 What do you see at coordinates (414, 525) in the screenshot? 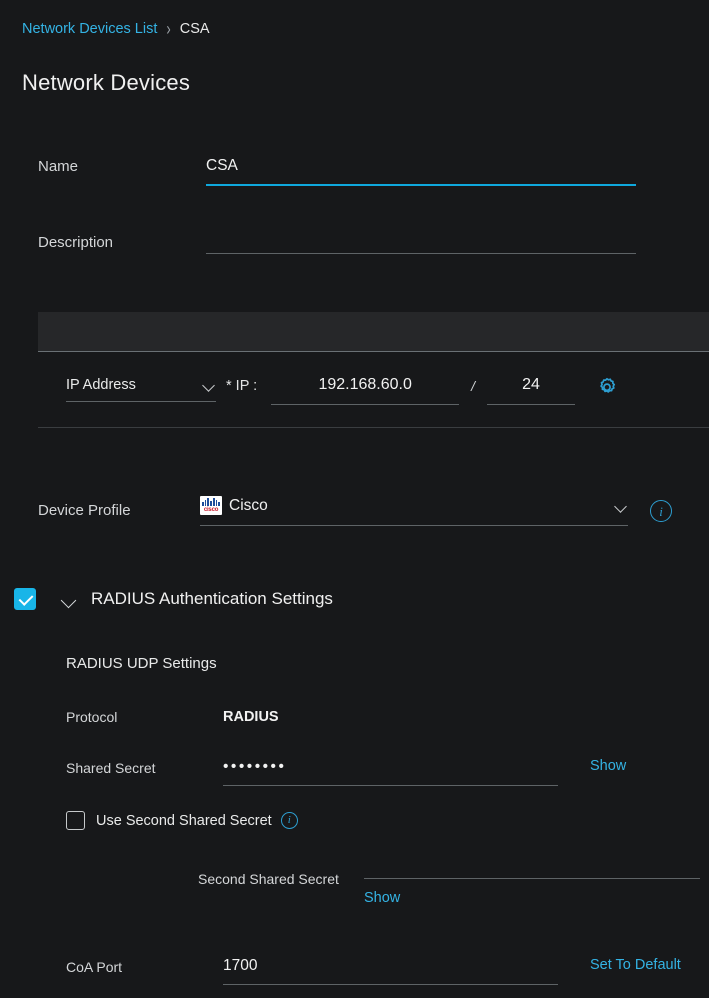
I see `device-profile-underline` at bounding box center [414, 525].